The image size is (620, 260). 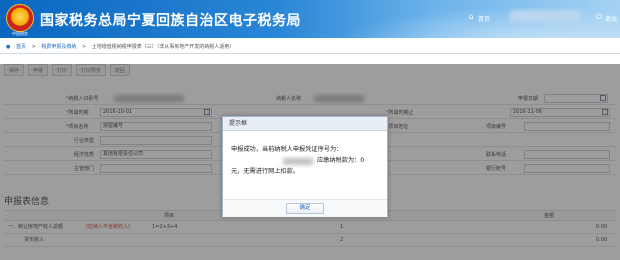 I want to click on site-title: 国家税务总局宁夏回族自治区电子税务局, so click(x=170, y=21).